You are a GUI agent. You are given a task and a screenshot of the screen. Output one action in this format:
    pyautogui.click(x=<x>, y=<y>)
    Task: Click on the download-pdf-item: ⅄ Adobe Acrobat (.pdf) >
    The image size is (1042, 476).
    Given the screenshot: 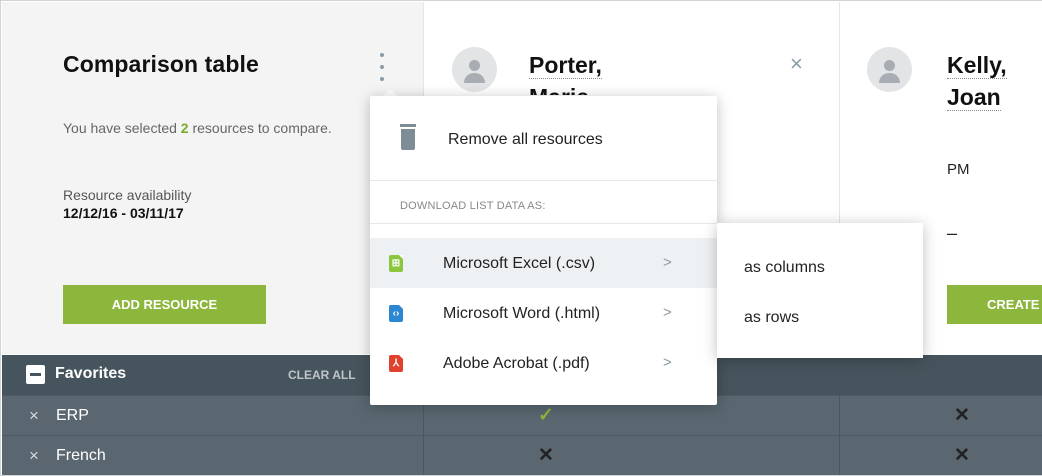 What is the action you would take?
    pyautogui.click(x=543, y=363)
    